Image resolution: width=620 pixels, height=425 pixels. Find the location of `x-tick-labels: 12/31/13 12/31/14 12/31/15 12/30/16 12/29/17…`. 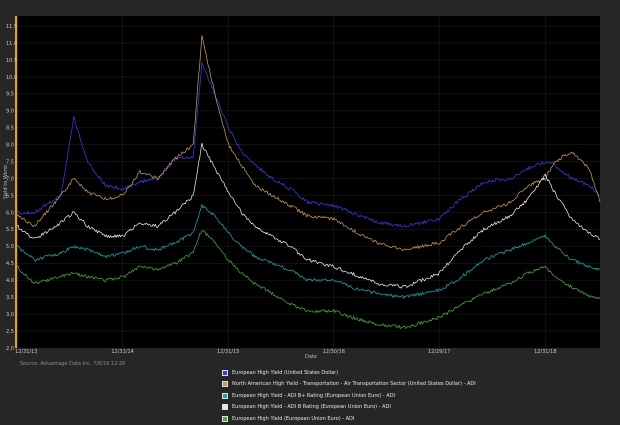

x-tick-labels: 12/31/13 12/31/14 12/31/15 12/30/16 12/29/17… is located at coordinates (286, 352).